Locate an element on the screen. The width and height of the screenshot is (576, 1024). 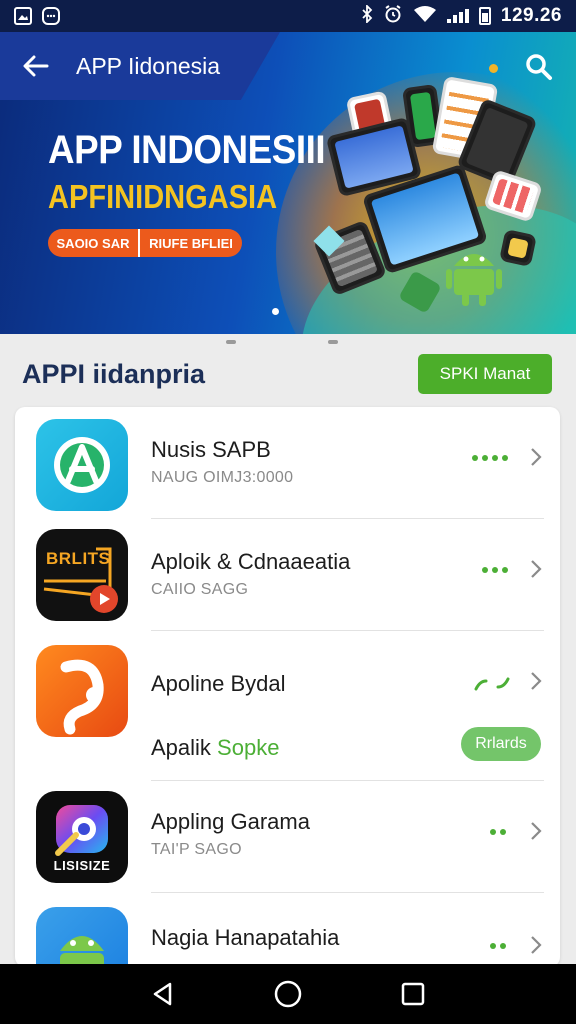
system-nav-bar is located at coordinates (288, 994).